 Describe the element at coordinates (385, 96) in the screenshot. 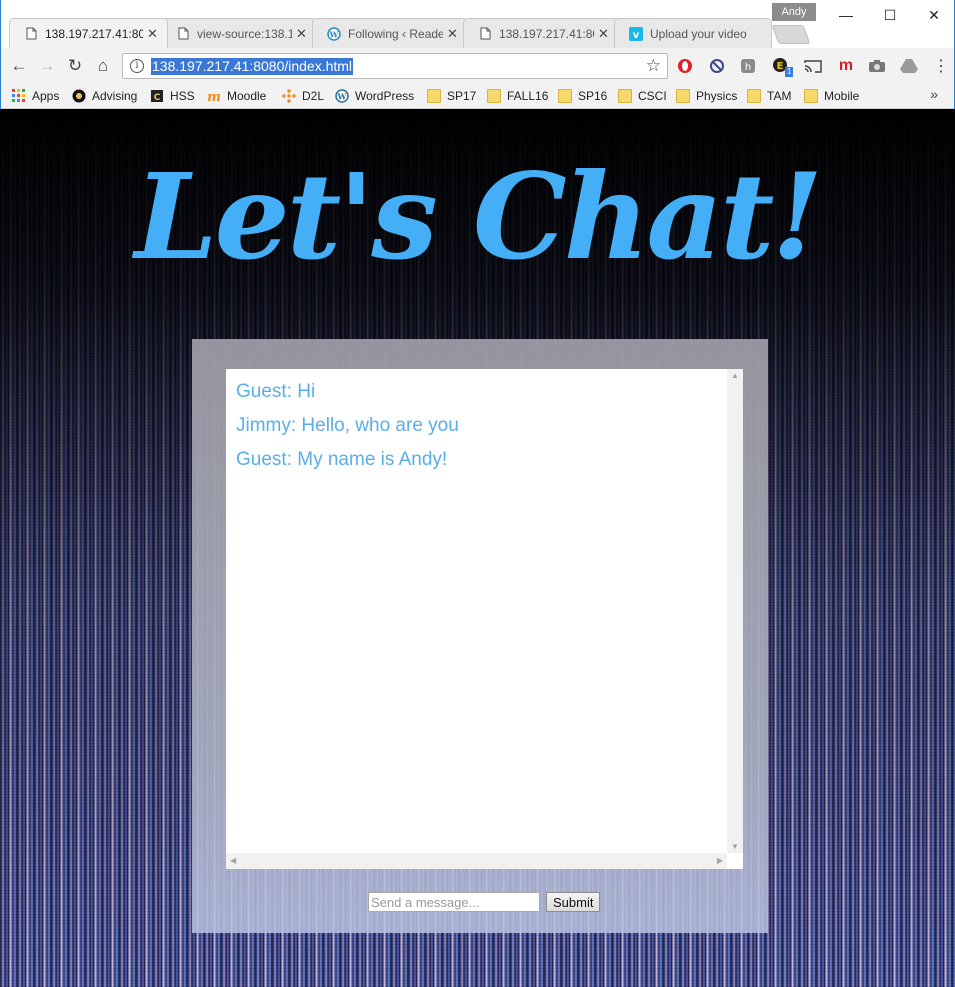

I see `bookmark-label: WordPress` at that location.